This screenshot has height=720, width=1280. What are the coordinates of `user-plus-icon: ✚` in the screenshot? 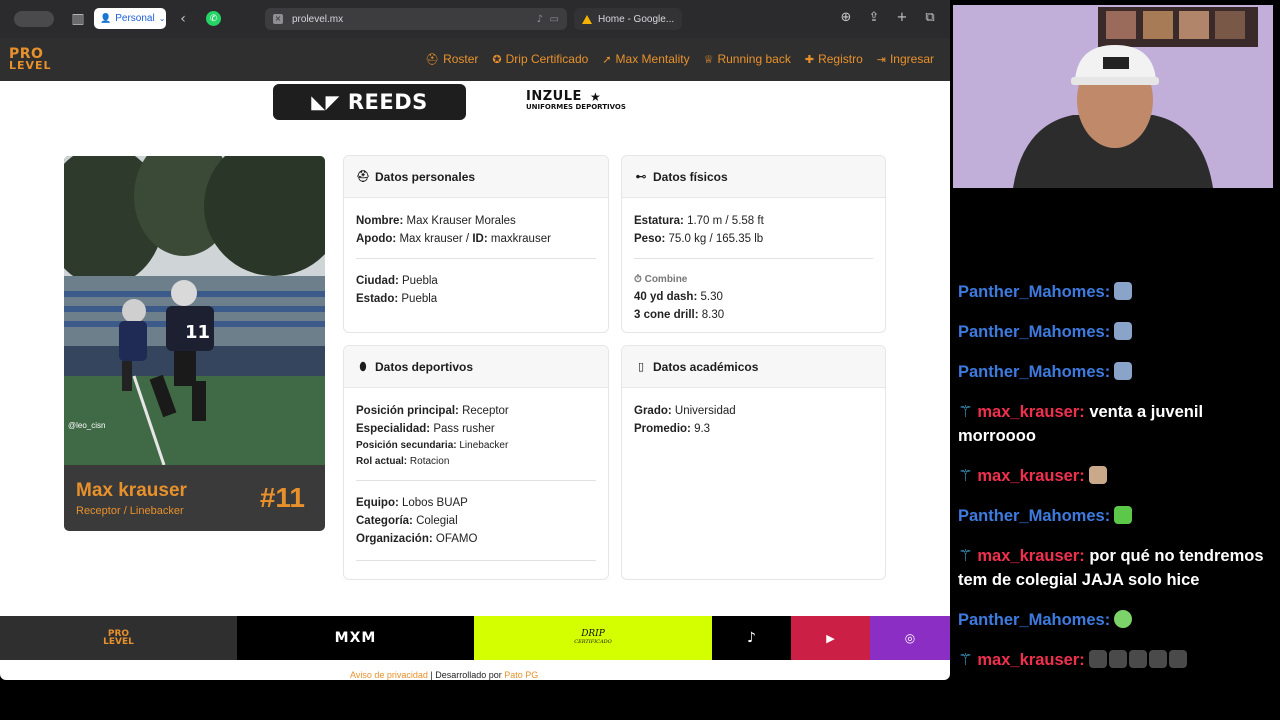 It's located at (809, 59).